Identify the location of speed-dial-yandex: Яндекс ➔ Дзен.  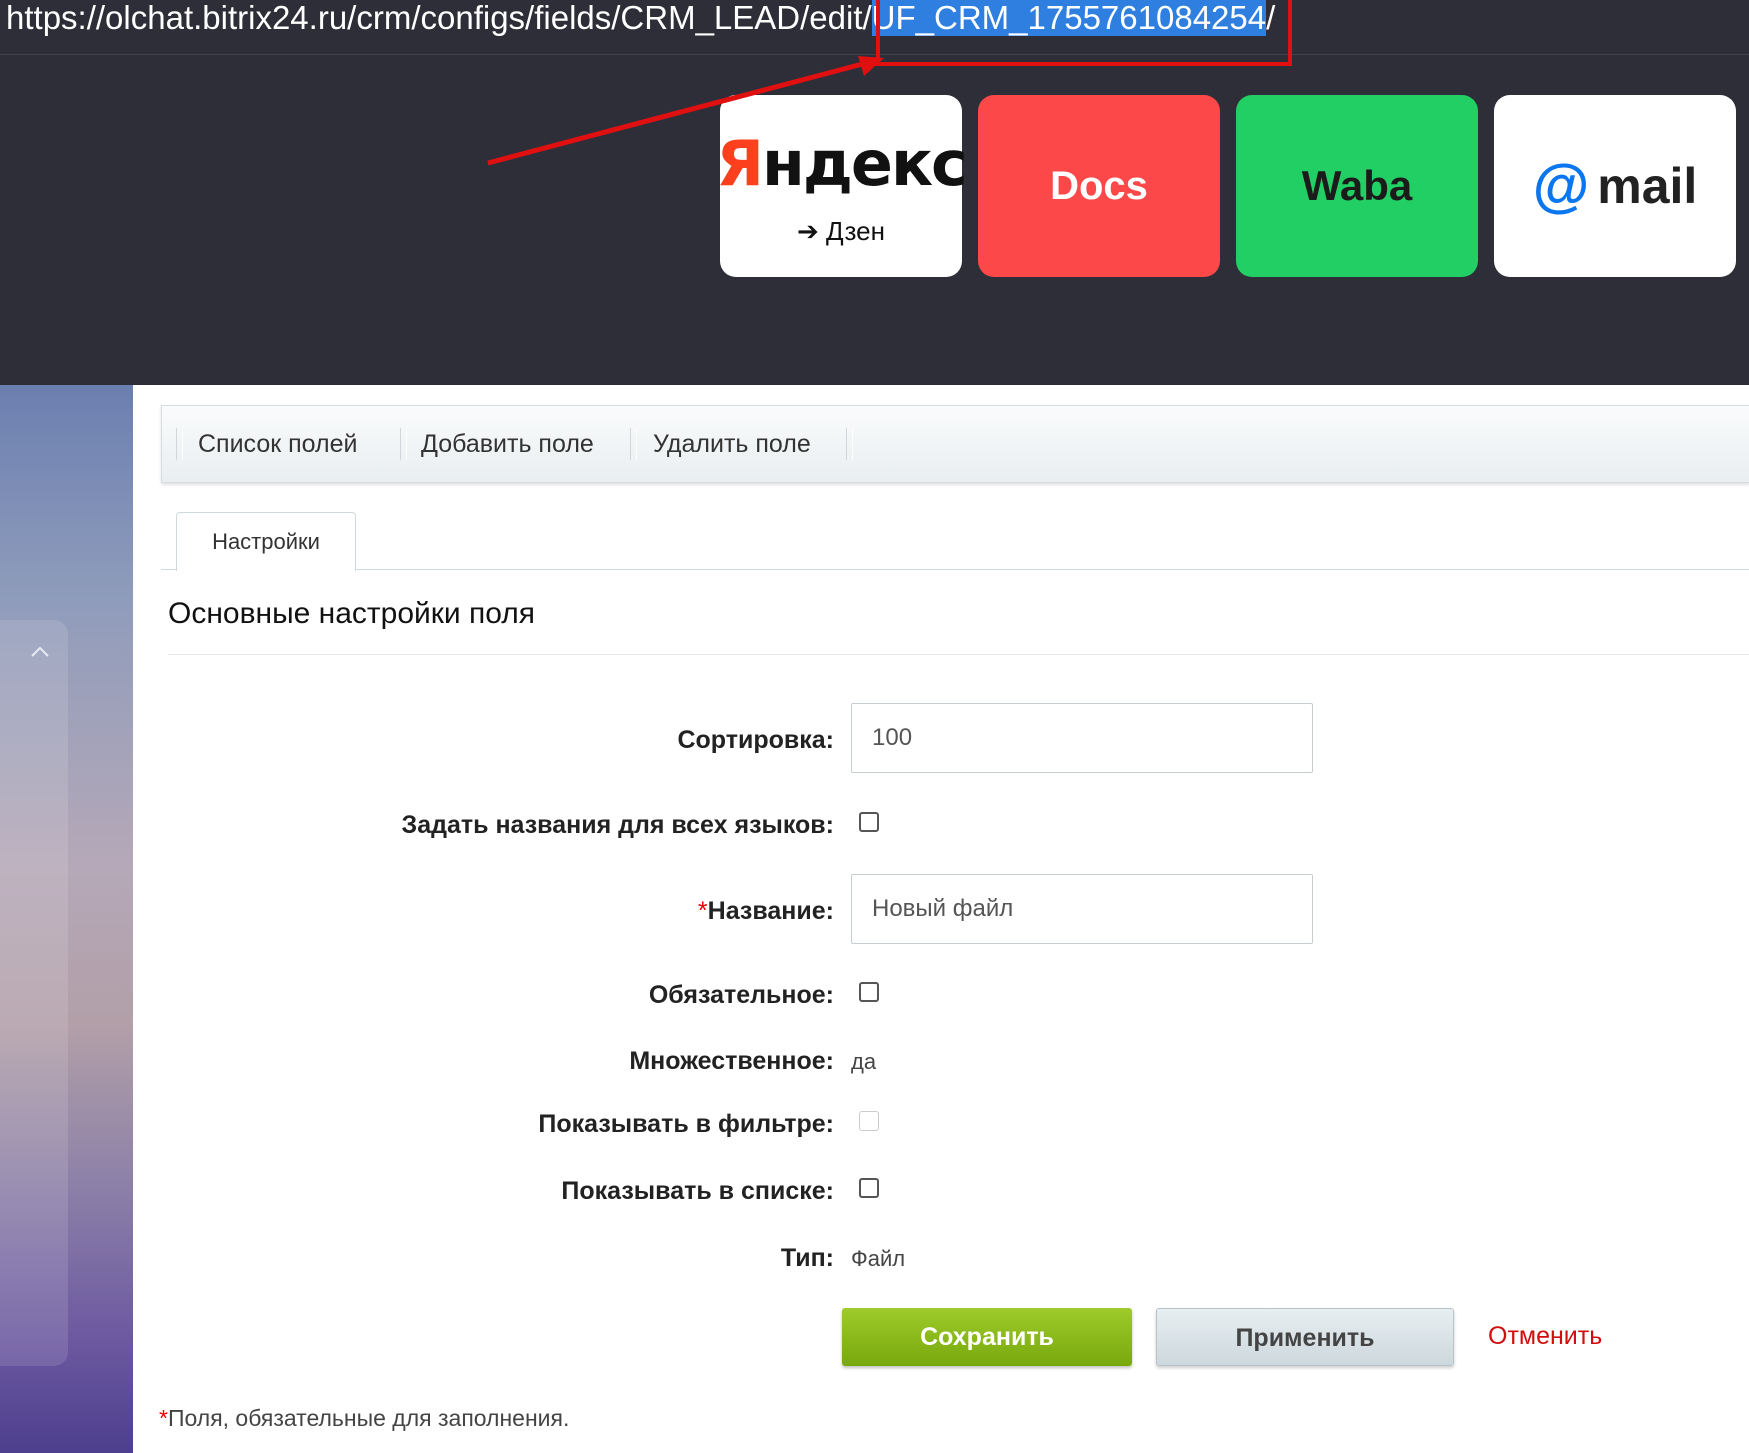
(842, 186).